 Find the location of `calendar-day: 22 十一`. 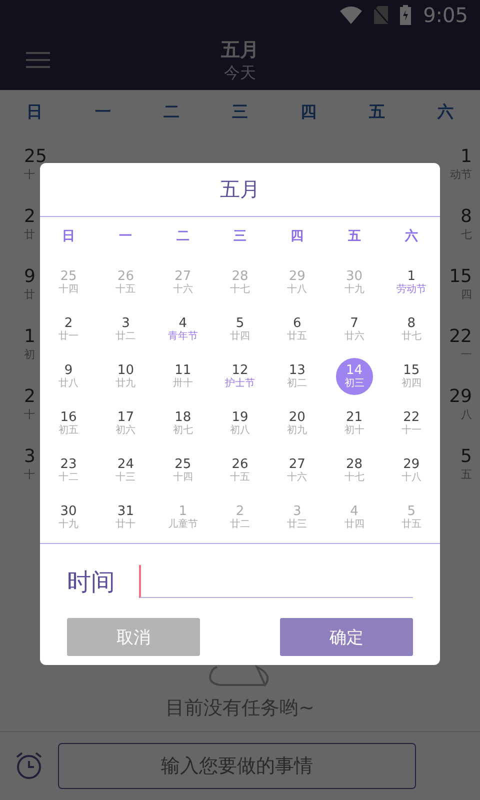

calendar-day: 22 十一 is located at coordinates (411, 423).